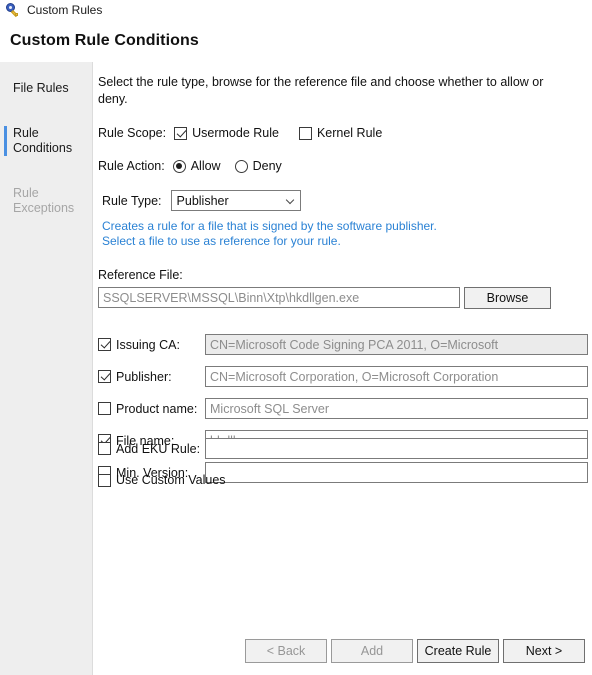  I want to click on browse-button-label: Browse, so click(507, 298).